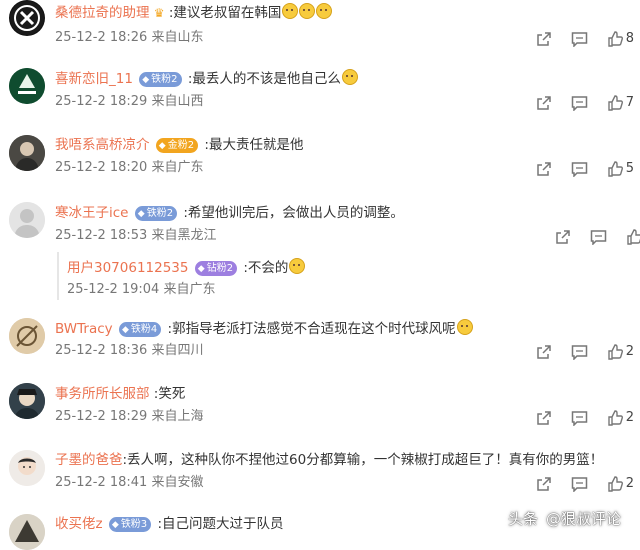  I want to click on reply-meta: 25-12-2 19:04 来自广东, so click(141, 287).